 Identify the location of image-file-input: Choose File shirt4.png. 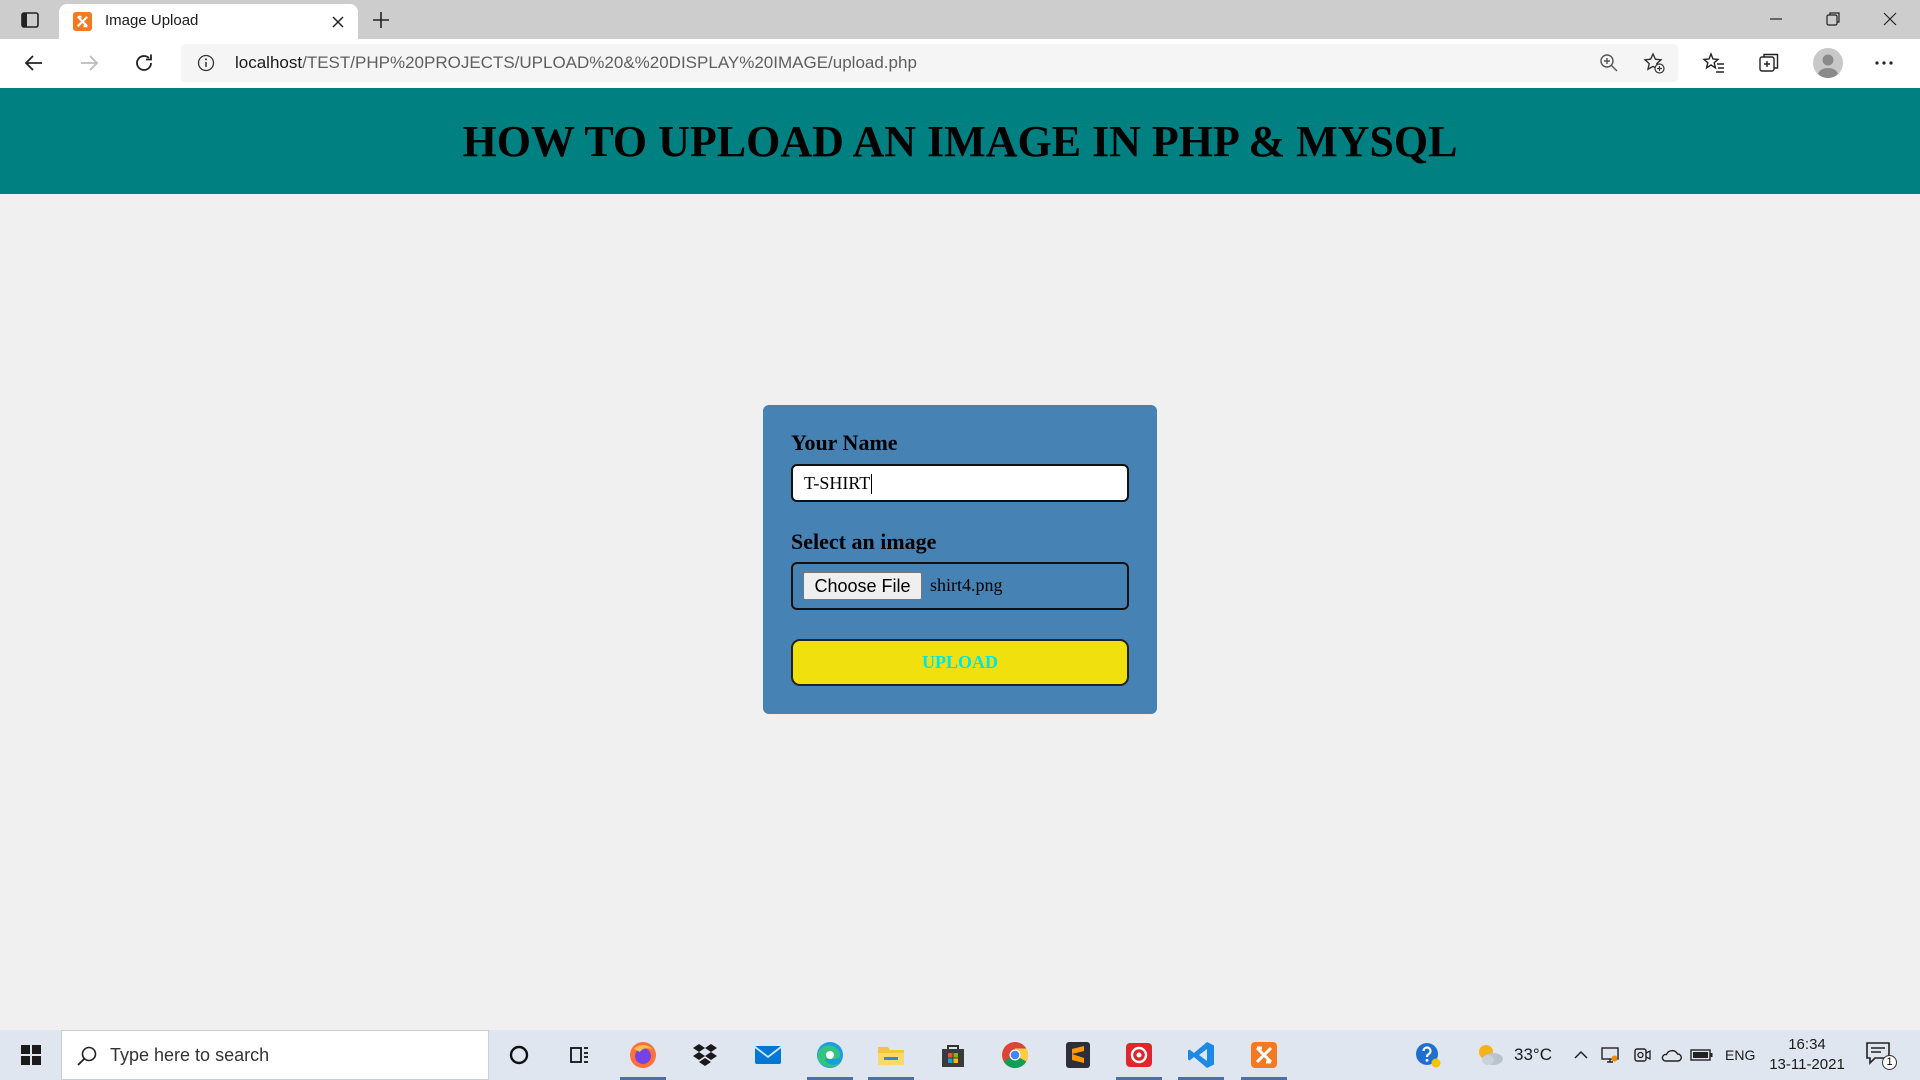
(960, 586).